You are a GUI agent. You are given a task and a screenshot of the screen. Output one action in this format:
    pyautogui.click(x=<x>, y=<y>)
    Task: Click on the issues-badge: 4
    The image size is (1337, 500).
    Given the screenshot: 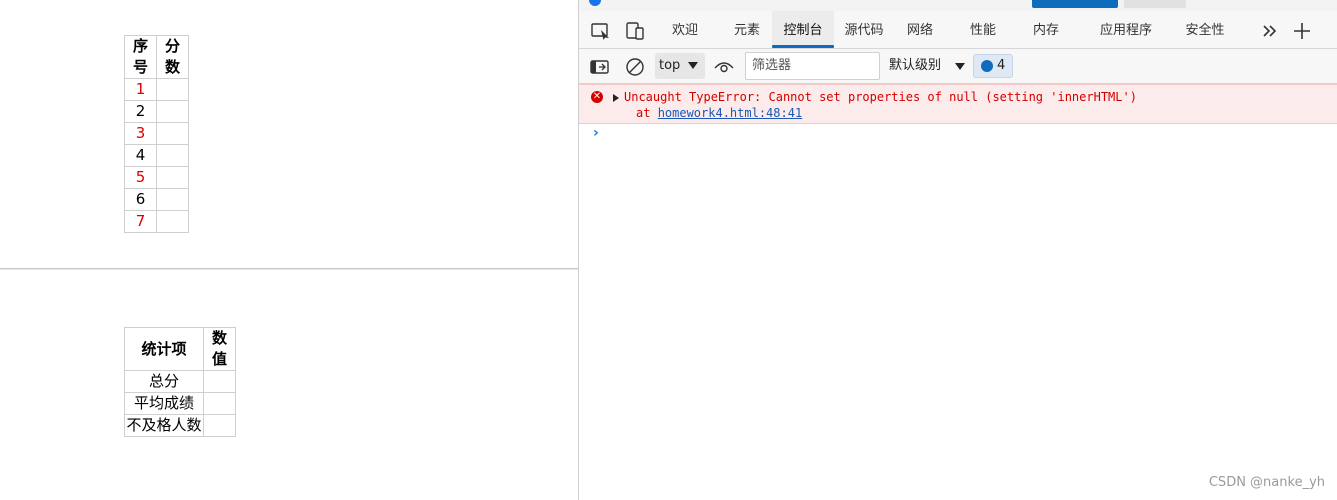 What is the action you would take?
    pyautogui.click(x=993, y=66)
    